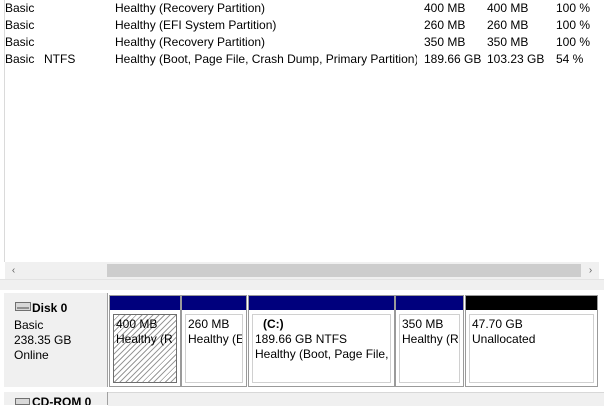  Describe the element at coordinates (22, 401) in the screenshot. I see `cd-drive-icon` at that location.